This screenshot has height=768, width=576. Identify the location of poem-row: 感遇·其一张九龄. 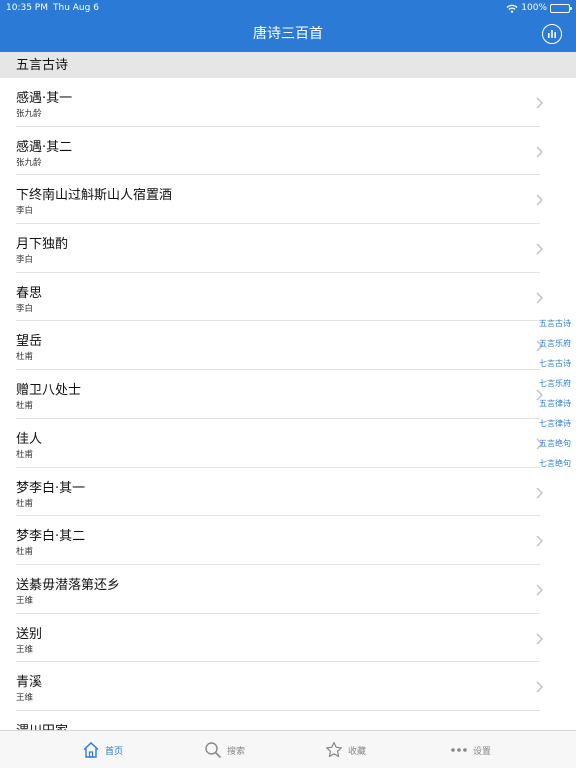
(288, 102).